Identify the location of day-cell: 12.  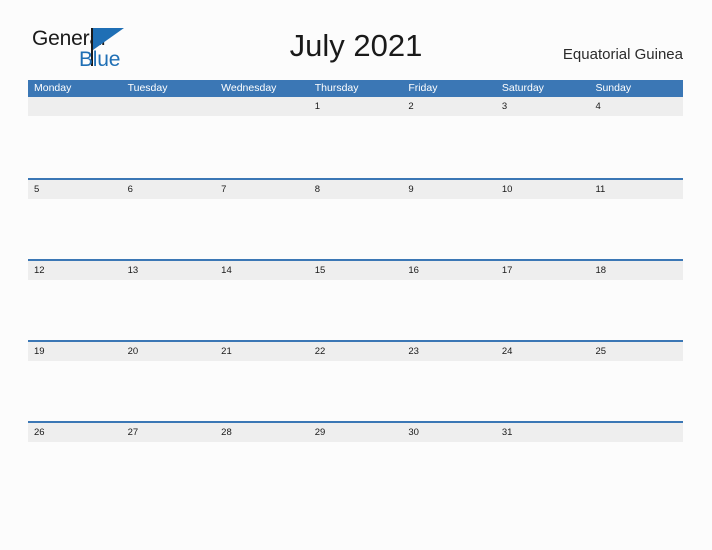
(75, 270).